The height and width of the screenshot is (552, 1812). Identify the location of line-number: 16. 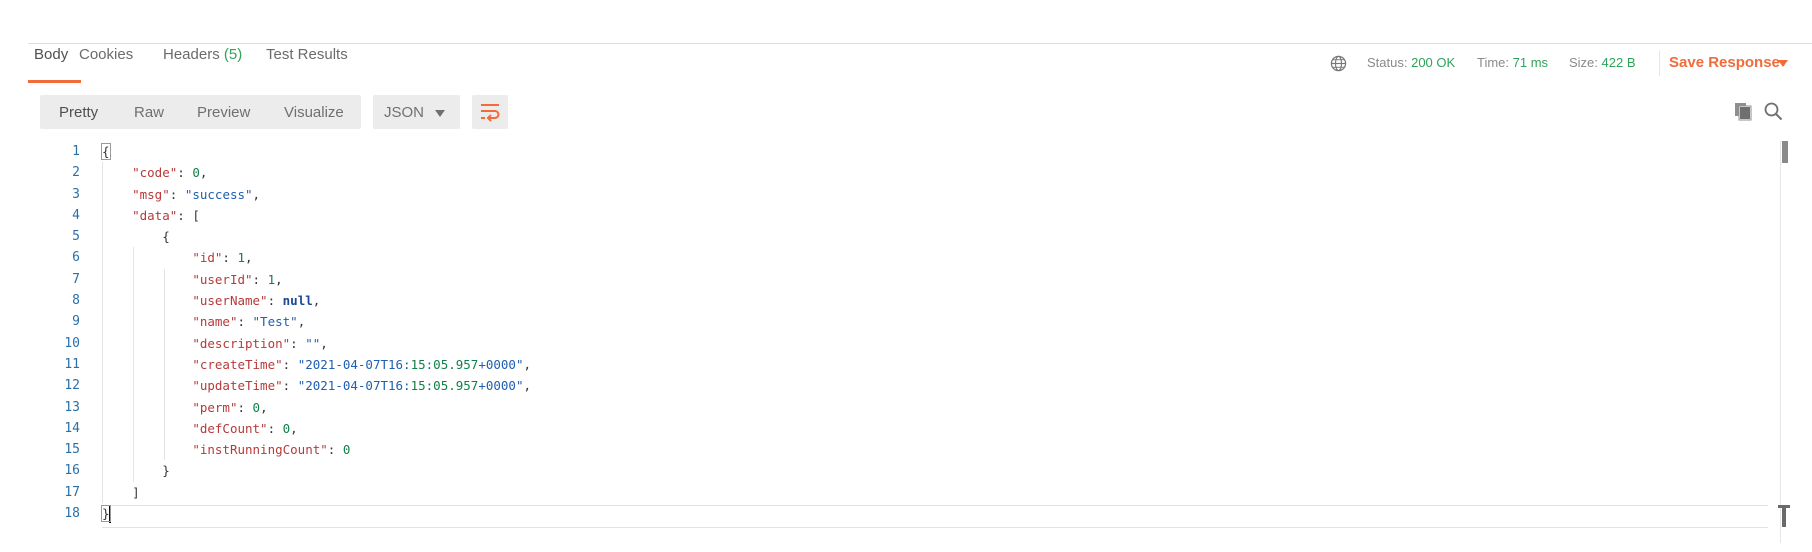
(72, 471).